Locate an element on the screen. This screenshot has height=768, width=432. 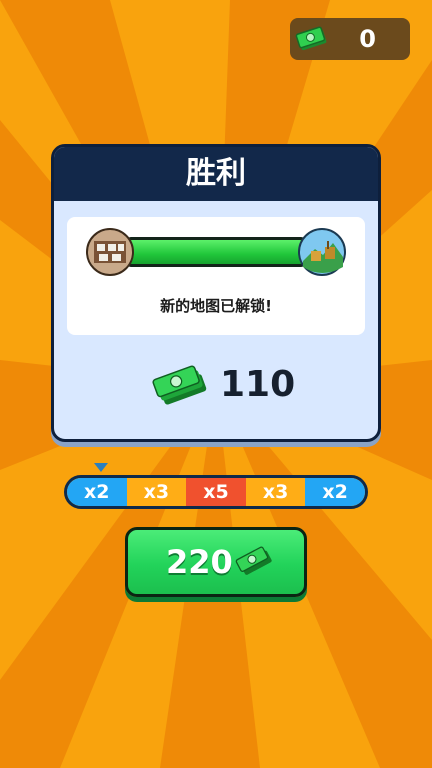
reward-value: 110 is located at coordinates (258, 384).